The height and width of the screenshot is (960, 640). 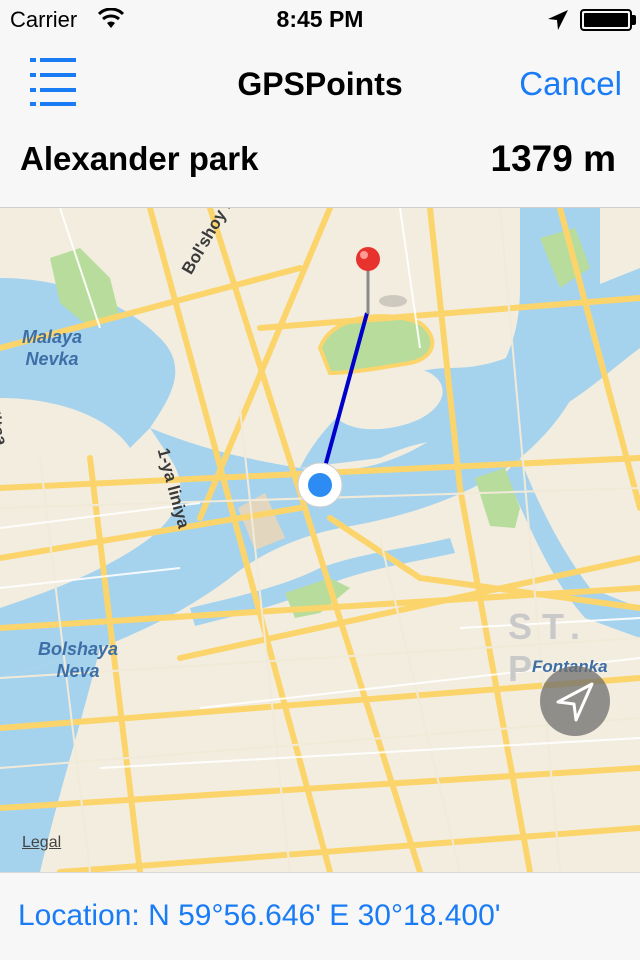 I want to click on tracking-button, so click(x=575, y=701).